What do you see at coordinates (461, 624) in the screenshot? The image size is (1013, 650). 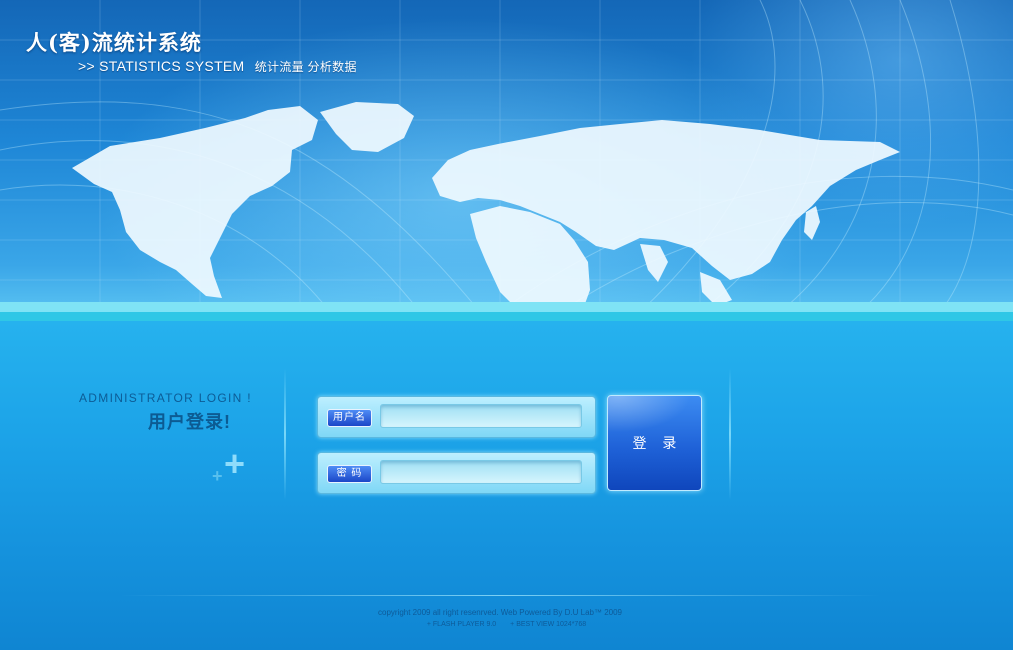 I see `flash-player-note: + FLASH PLAYER 9.0` at bounding box center [461, 624].